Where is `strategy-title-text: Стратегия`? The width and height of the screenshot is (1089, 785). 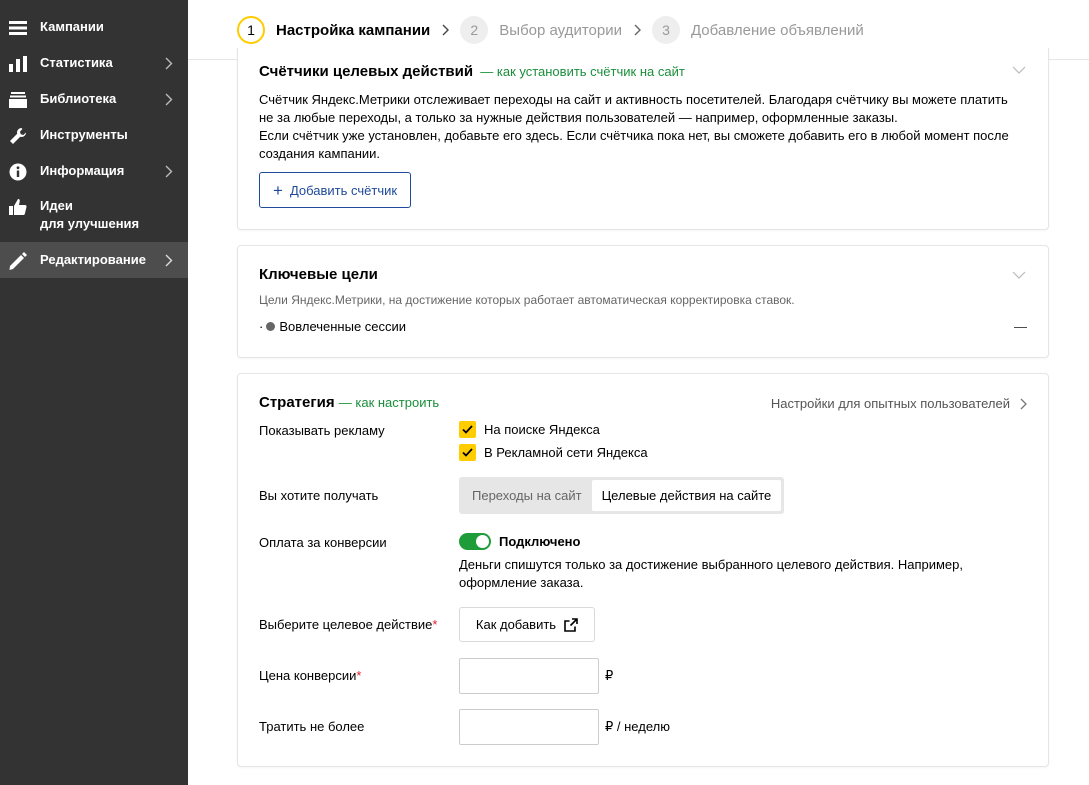
strategy-title-text: Стратегия is located at coordinates (297, 402).